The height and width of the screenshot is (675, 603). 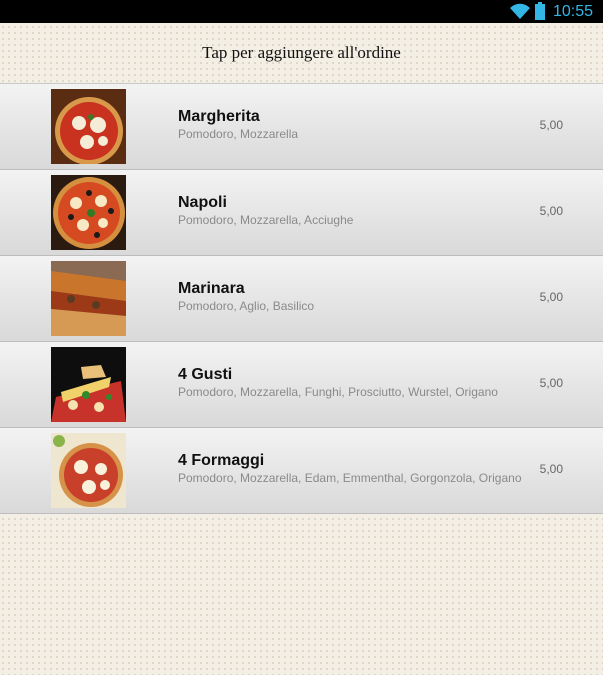 What do you see at coordinates (266, 220) in the screenshot?
I see `pizza-ingredients: Pomodoro, Mozzarella, Acciughe` at bounding box center [266, 220].